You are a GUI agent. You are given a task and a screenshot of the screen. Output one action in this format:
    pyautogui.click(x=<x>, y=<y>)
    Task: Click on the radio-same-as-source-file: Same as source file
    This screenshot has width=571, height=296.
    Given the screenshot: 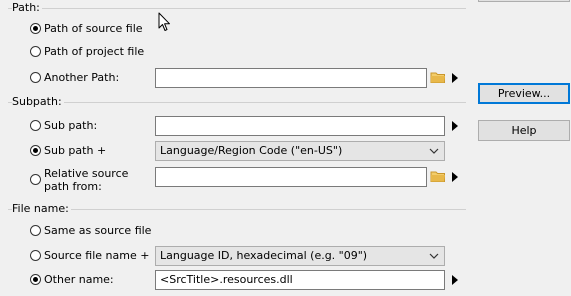 What is the action you would take?
    pyautogui.click(x=90, y=230)
    